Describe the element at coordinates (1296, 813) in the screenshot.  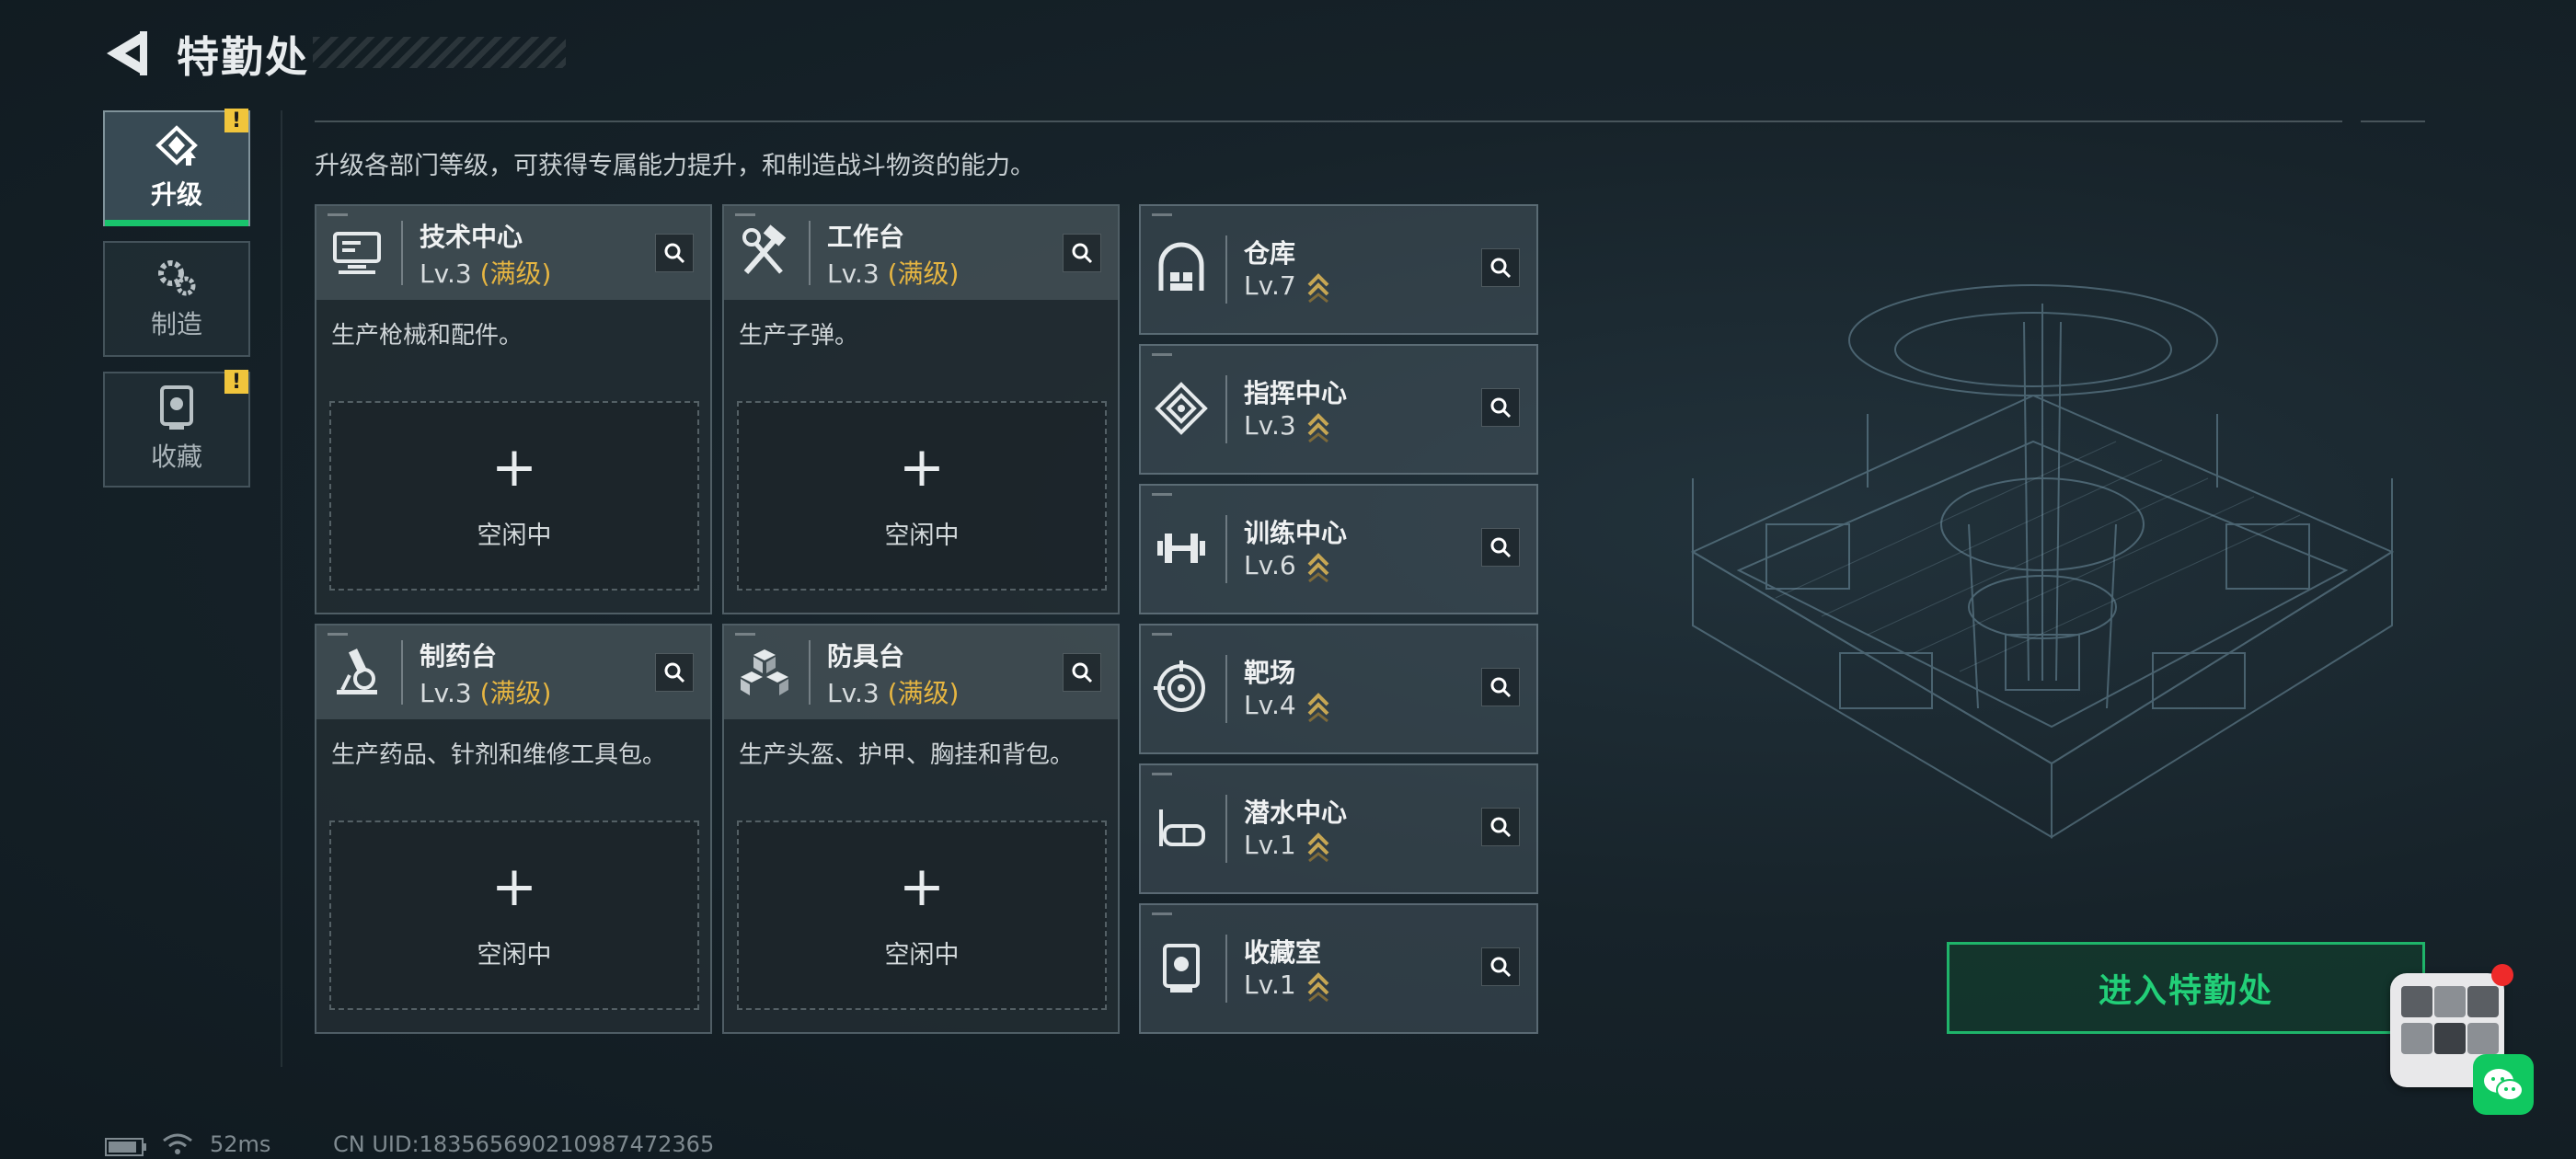
I see `facility-name: 潜水中心` at that location.